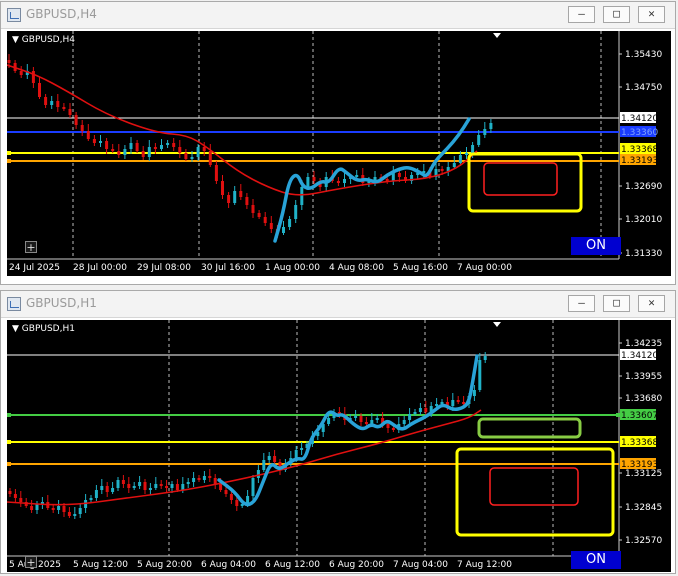 This screenshot has width=678, height=576. Describe the element at coordinates (61, 14) in the screenshot. I see `window-title: GBPUSD,H4` at that location.